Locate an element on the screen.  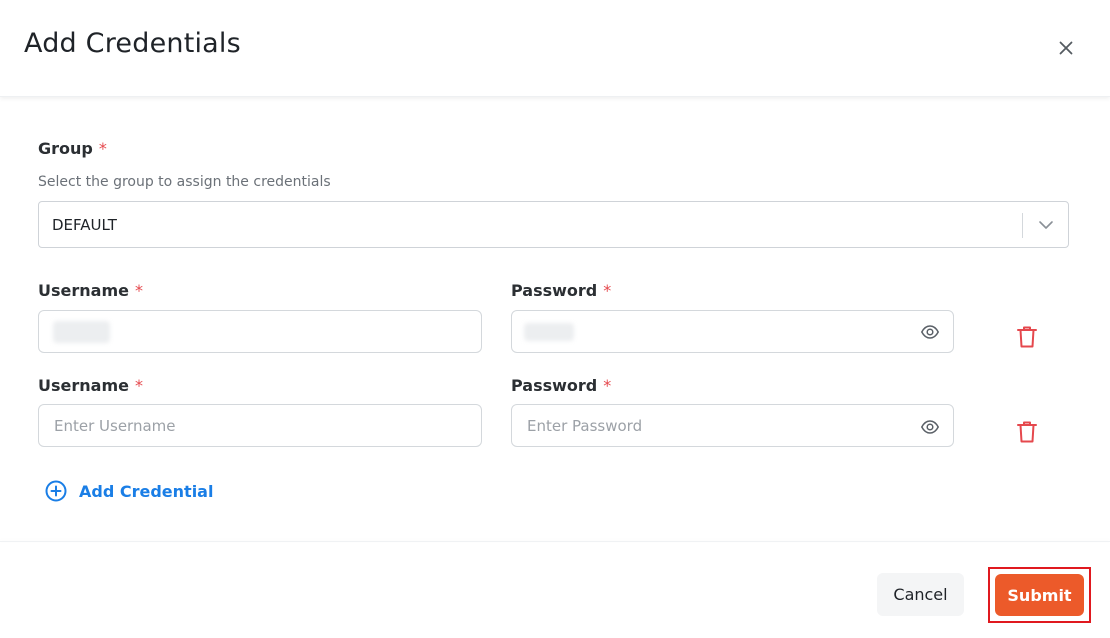
dialog-title: Add Credentials is located at coordinates (132, 43).